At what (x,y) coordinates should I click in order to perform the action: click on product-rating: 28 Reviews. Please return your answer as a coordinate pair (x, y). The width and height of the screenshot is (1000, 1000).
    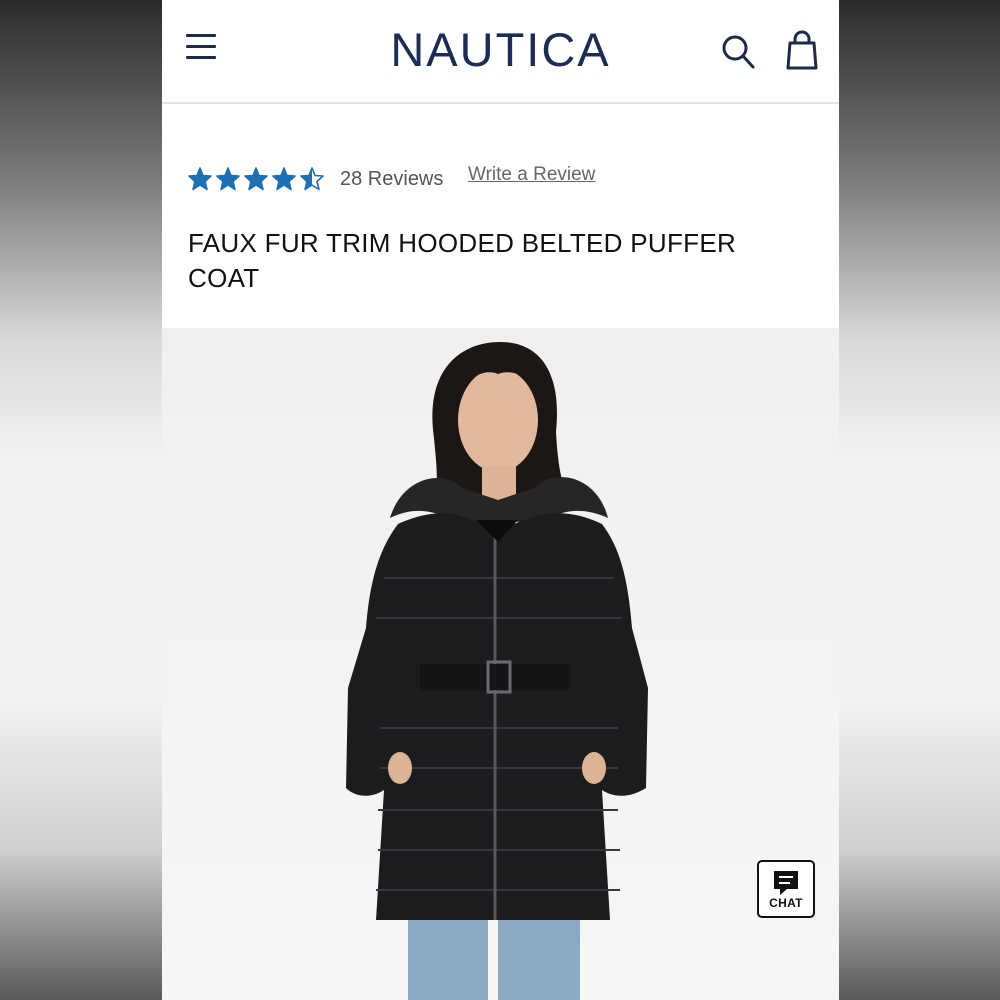
    Looking at the image, I should click on (315, 179).